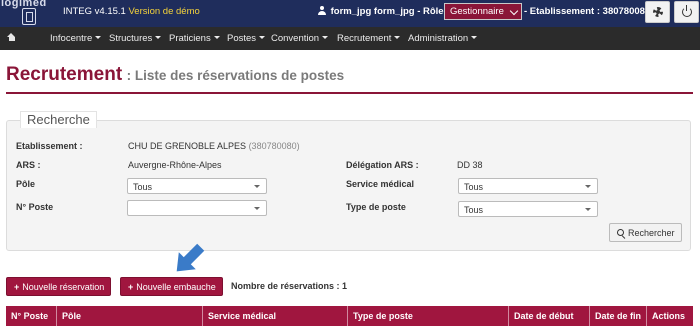 The image size is (700, 329). Describe the element at coordinates (669, 316) in the screenshot. I see `column-header-actions: Actions` at that location.